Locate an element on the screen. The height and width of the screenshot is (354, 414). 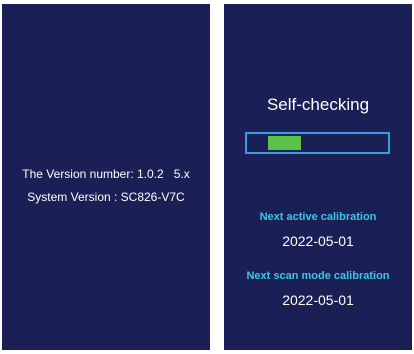
next-active-calibration-label: Next active calibration is located at coordinates (318, 217).